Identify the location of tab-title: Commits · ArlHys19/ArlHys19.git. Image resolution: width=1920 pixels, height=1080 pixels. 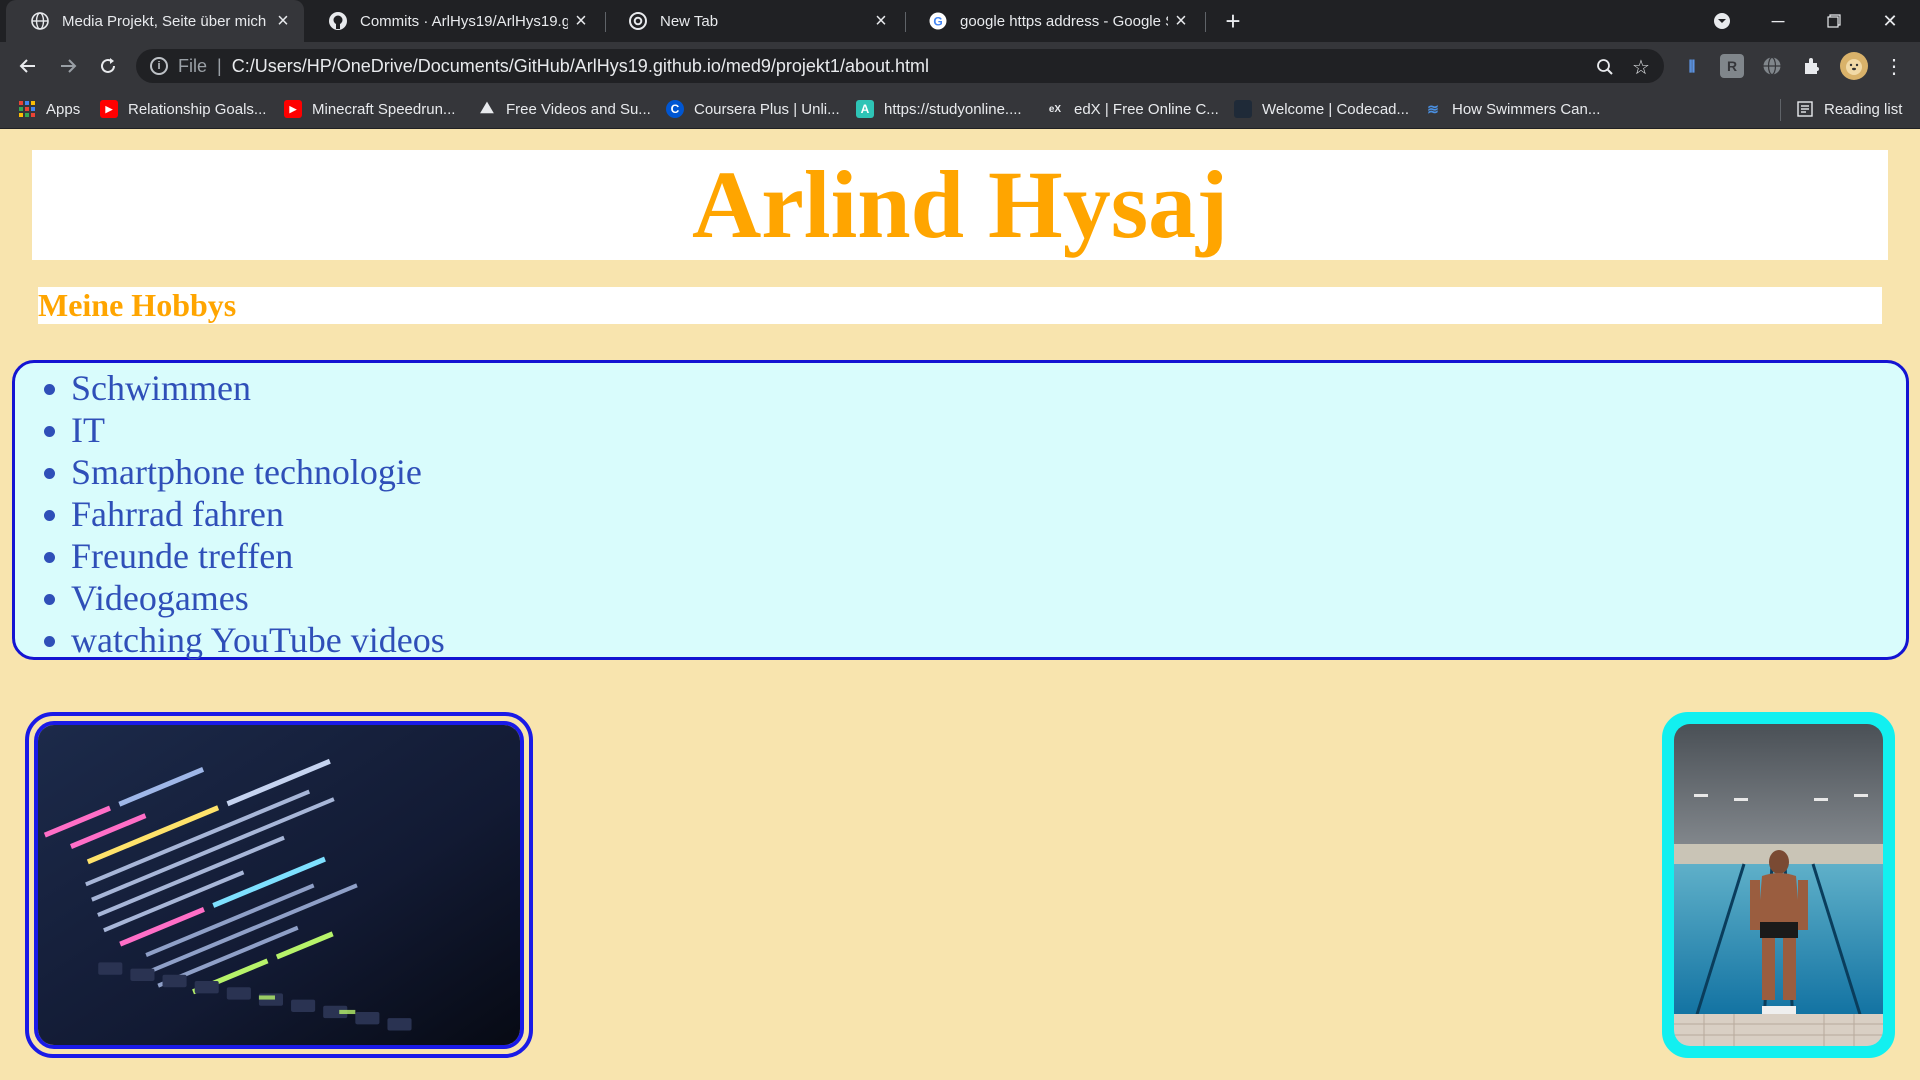
(464, 21).